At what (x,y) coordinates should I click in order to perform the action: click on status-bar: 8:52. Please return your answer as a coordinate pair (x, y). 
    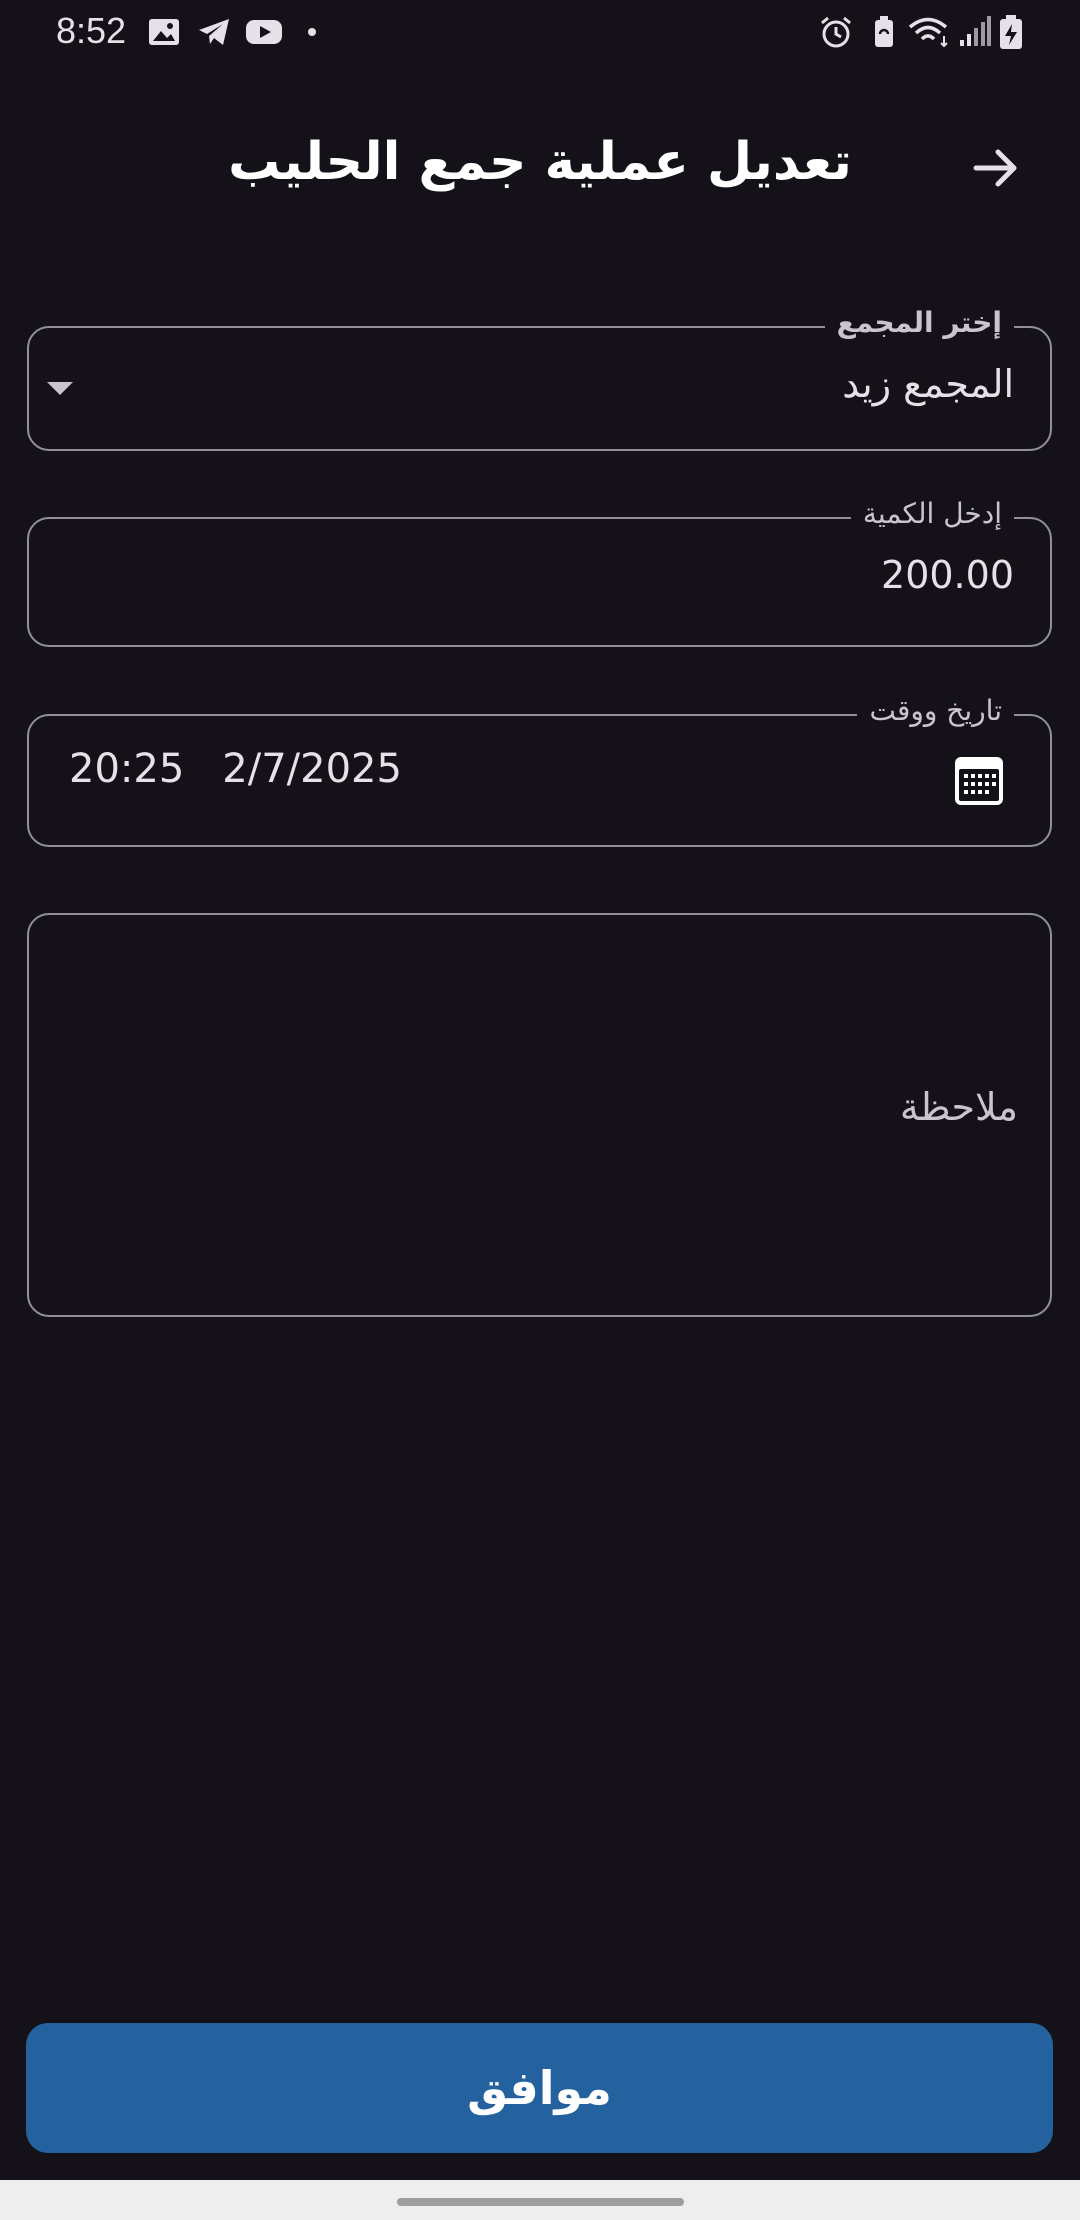
    Looking at the image, I should click on (540, 32).